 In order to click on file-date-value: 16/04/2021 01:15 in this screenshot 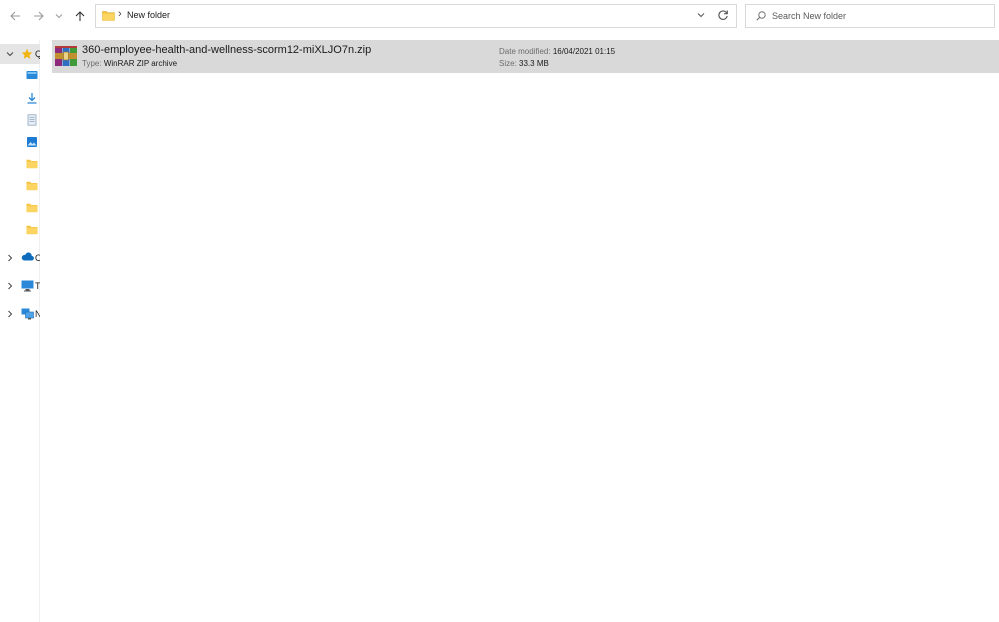, I will do `click(584, 51)`.